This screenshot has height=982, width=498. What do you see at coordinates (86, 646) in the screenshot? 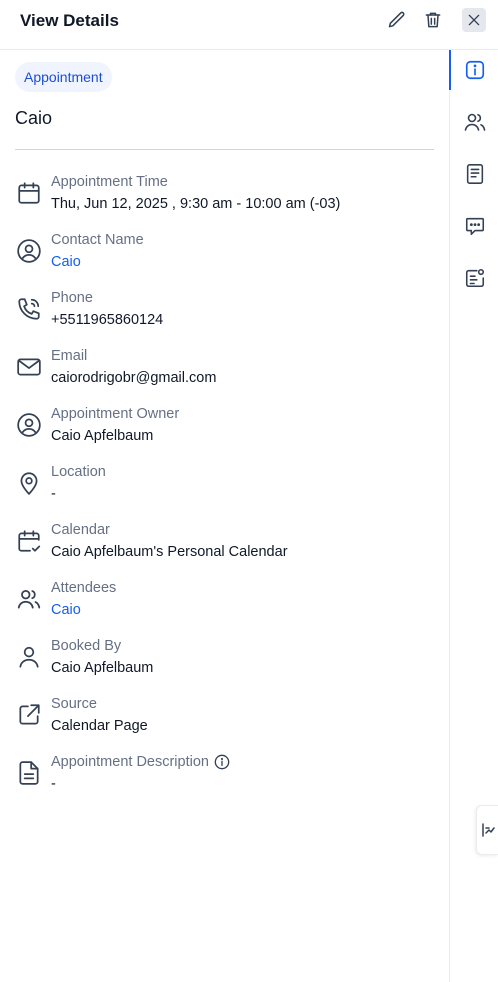
I see `detail-label: Booked By` at bounding box center [86, 646].